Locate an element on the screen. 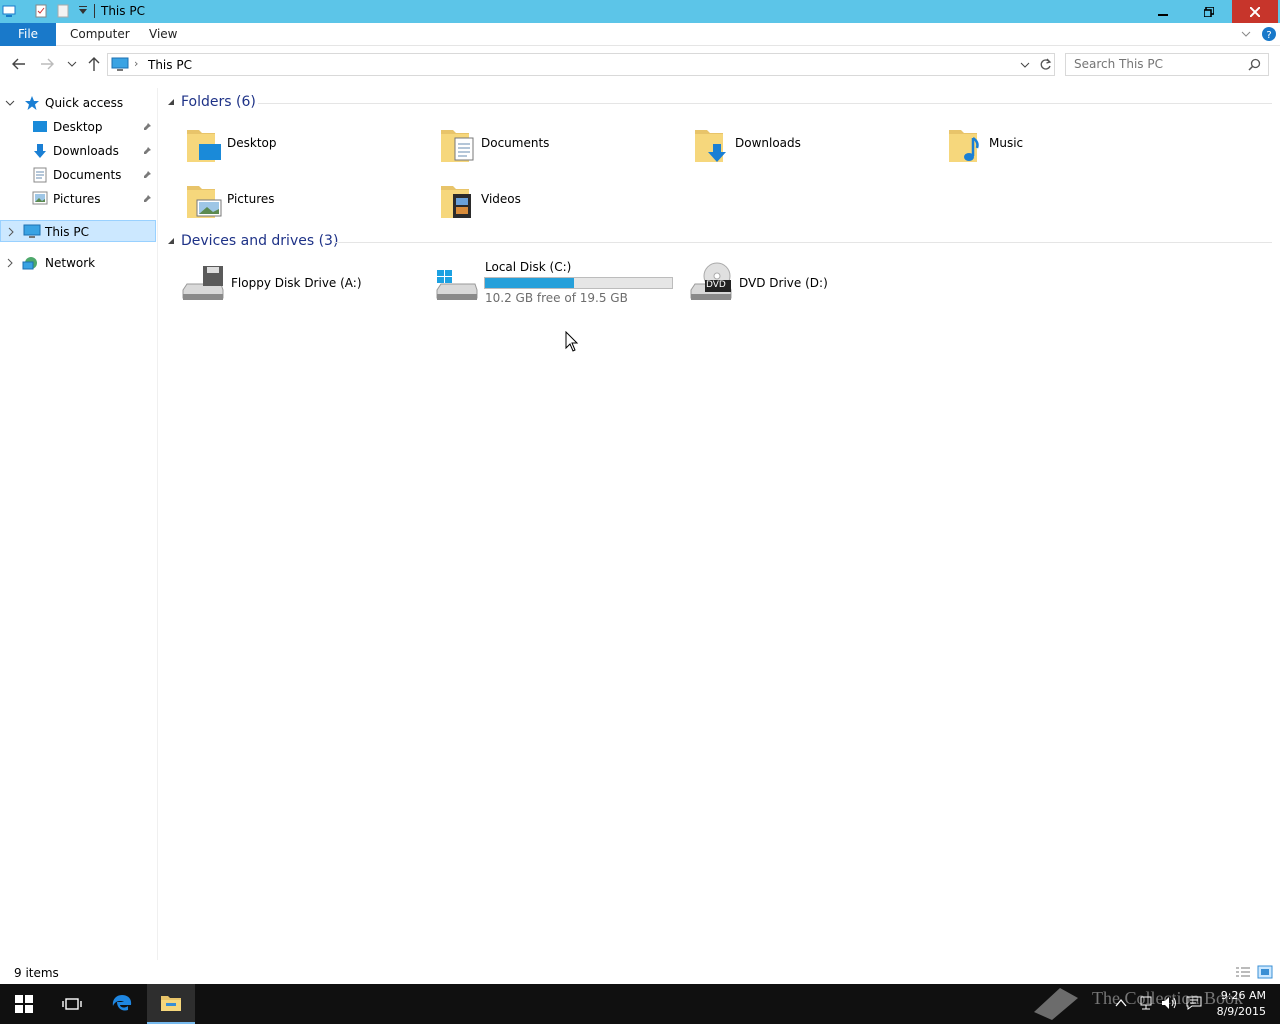 The height and width of the screenshot is (1024, 1280). address-dropdown-icon is located at coordinates (1025, 65).